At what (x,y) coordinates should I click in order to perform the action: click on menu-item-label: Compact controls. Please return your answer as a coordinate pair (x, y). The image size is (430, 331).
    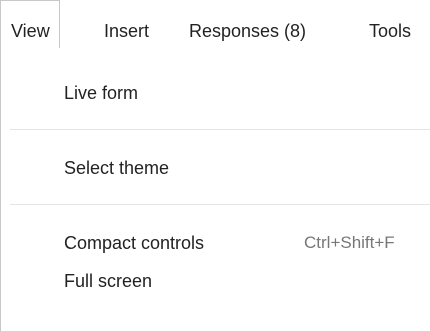
    Looking at the image, I should click on (134, 243).